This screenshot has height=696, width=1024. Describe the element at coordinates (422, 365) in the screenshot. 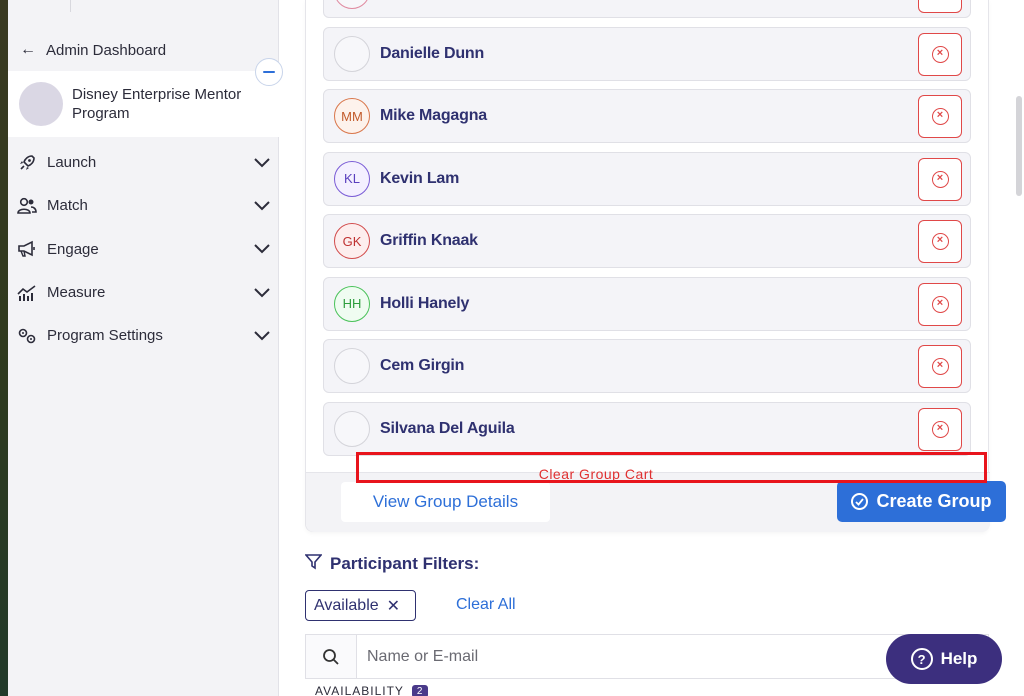

I see `participant-name: Cem Girgin` at that location.